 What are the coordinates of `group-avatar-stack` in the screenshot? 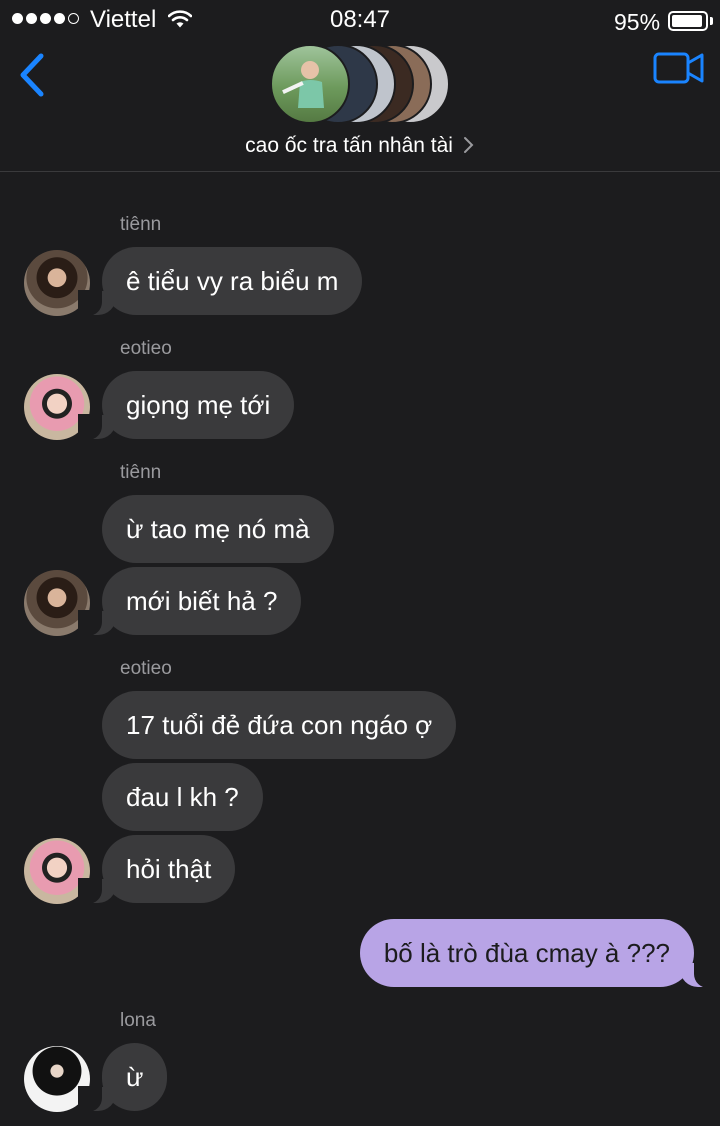 It's located at (361, 85).